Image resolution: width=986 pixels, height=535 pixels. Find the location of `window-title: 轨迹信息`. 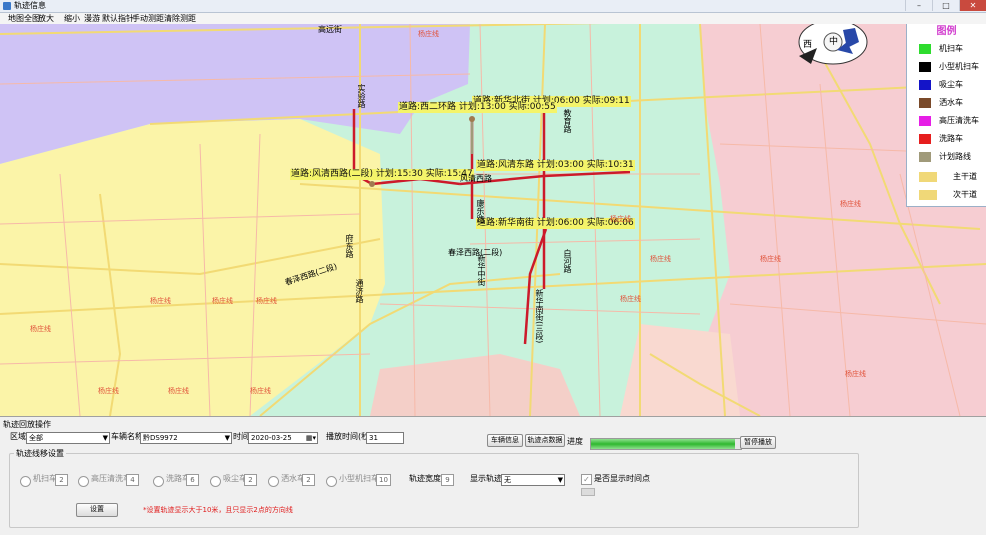

window-title: 轨迹信息 is located at coordinates (30, 5).